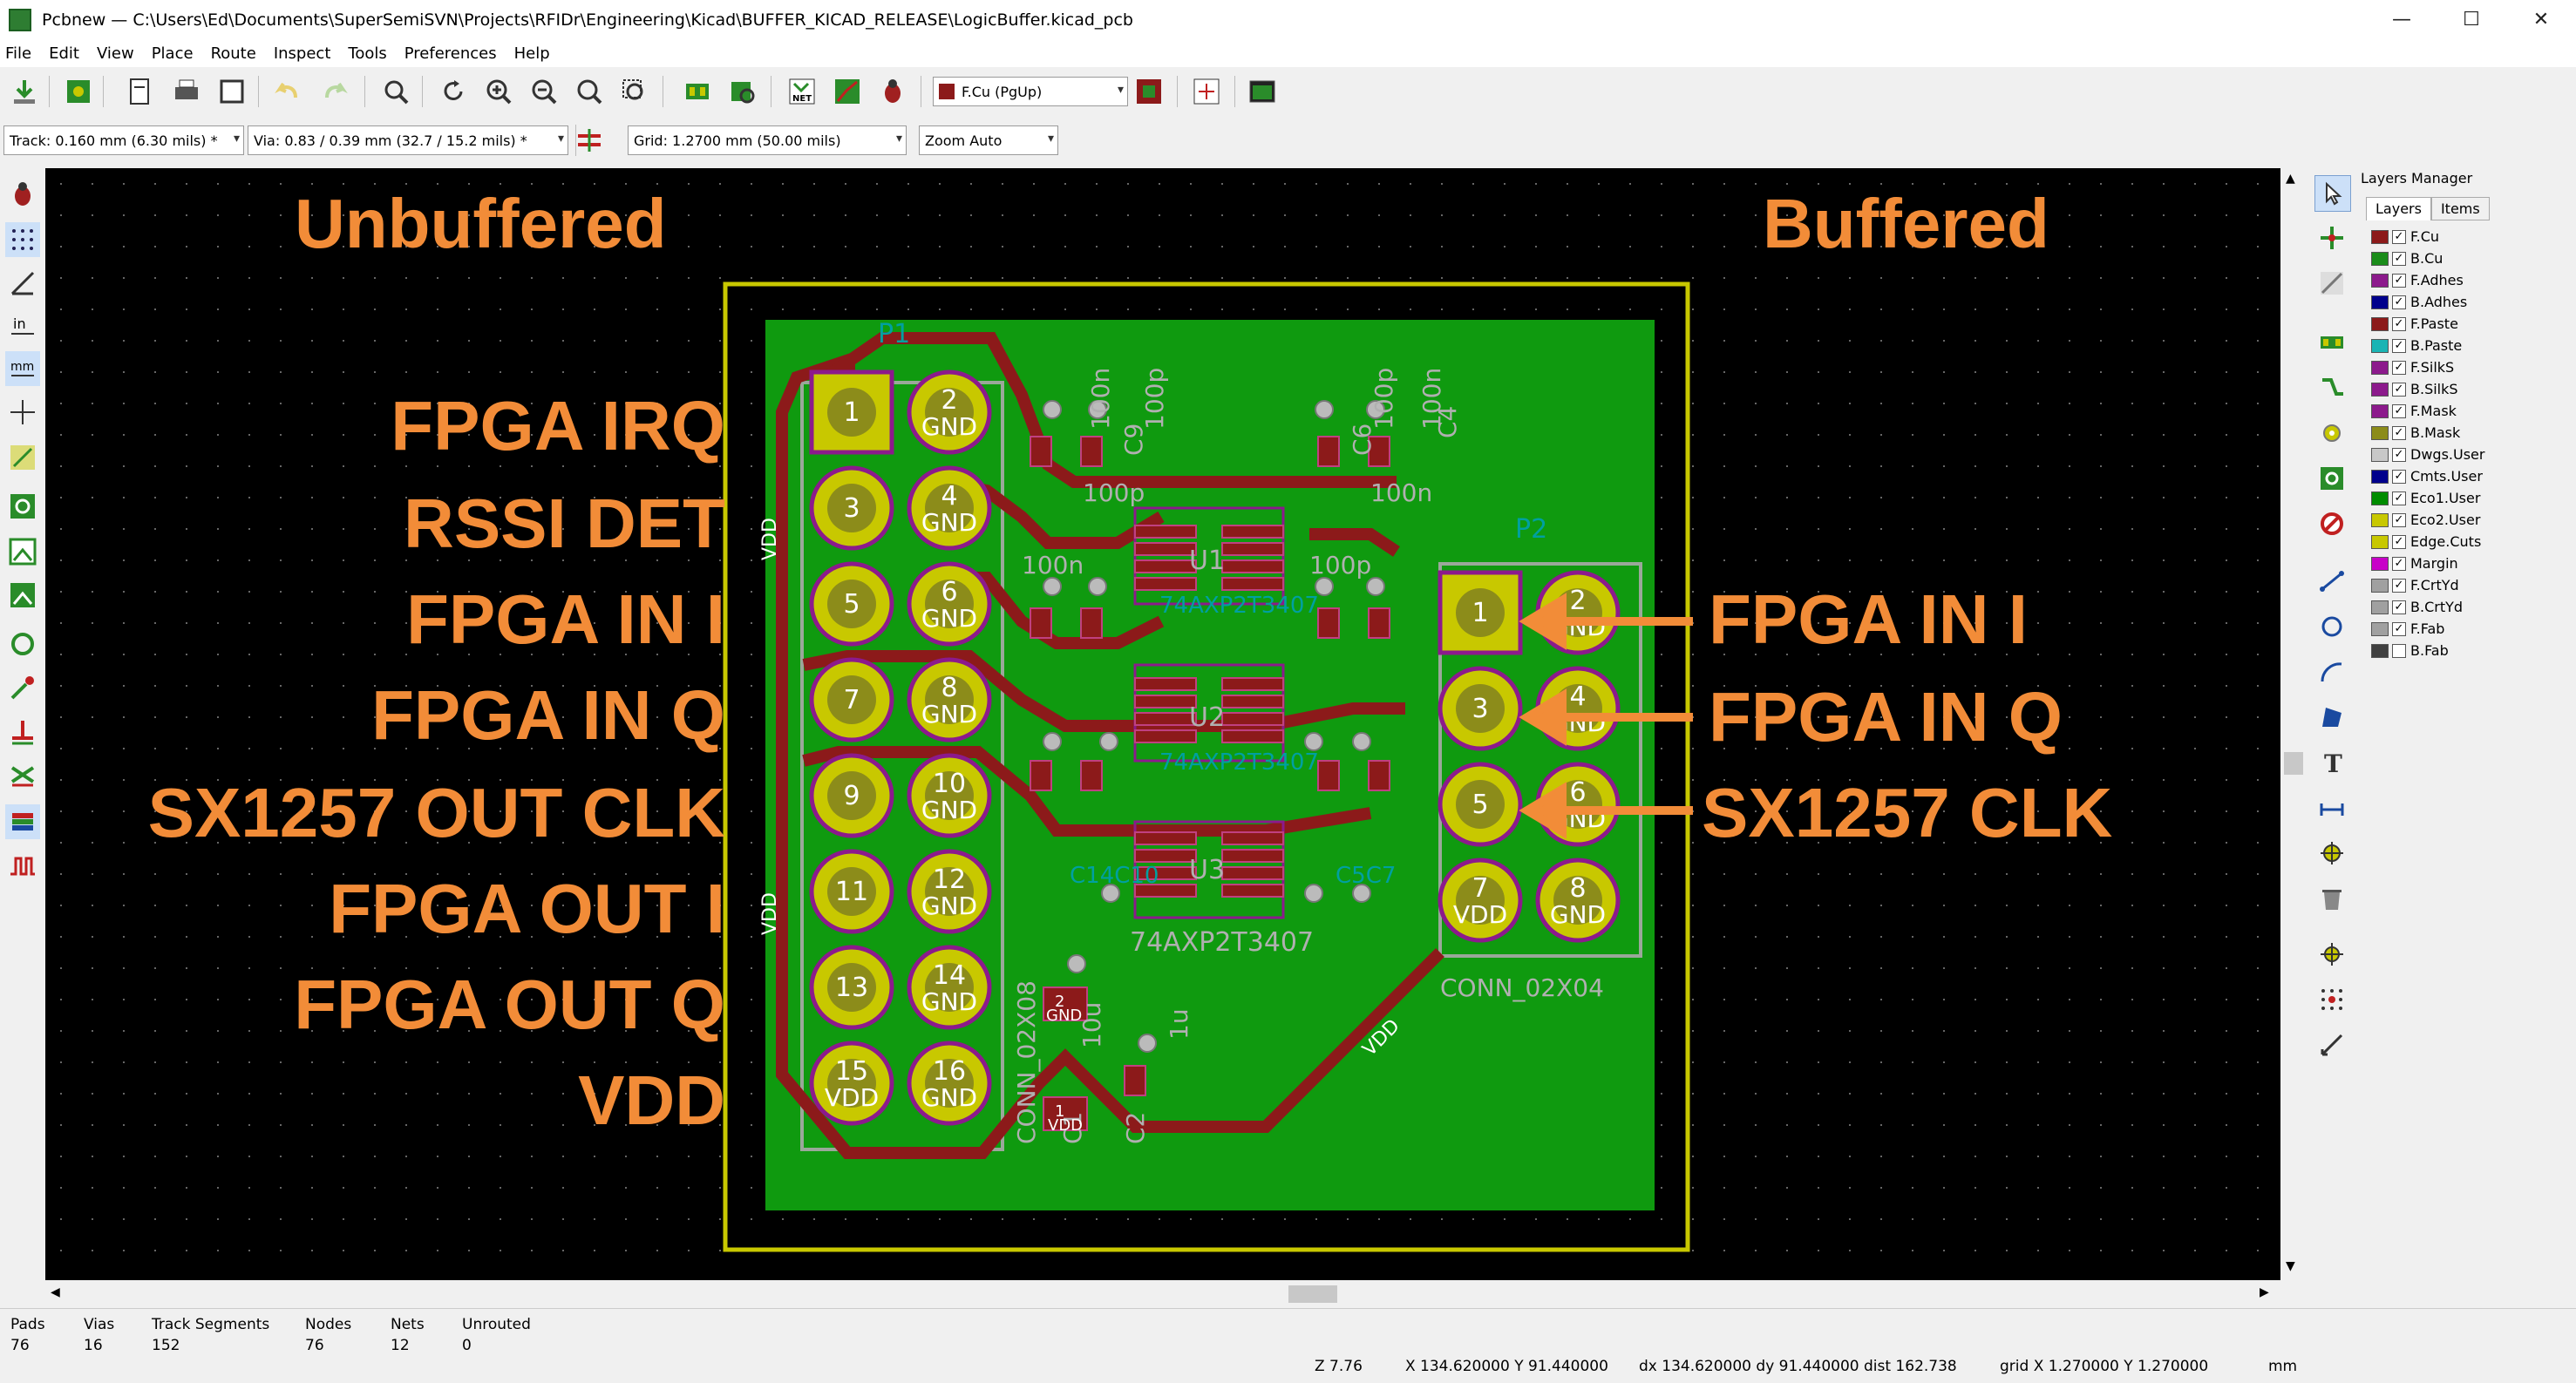  Describe the element at coordinates (949, 412) in the screenshot. I see `p1-pad-2: 2GND` at that location.